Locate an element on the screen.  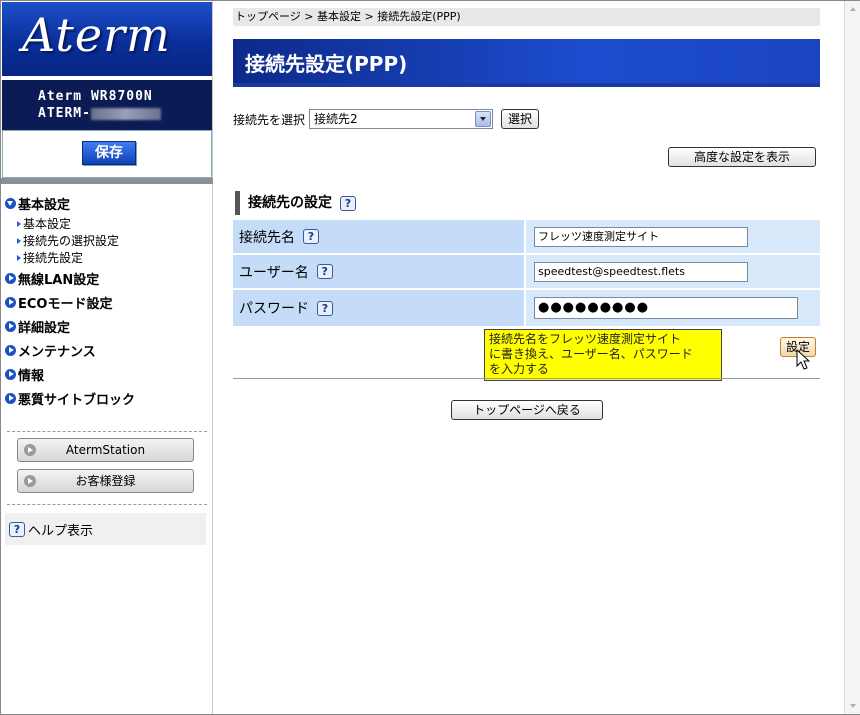
connection-select-row: 接続先を選択 接続先2 選択 is located at coordinates (386, 119).